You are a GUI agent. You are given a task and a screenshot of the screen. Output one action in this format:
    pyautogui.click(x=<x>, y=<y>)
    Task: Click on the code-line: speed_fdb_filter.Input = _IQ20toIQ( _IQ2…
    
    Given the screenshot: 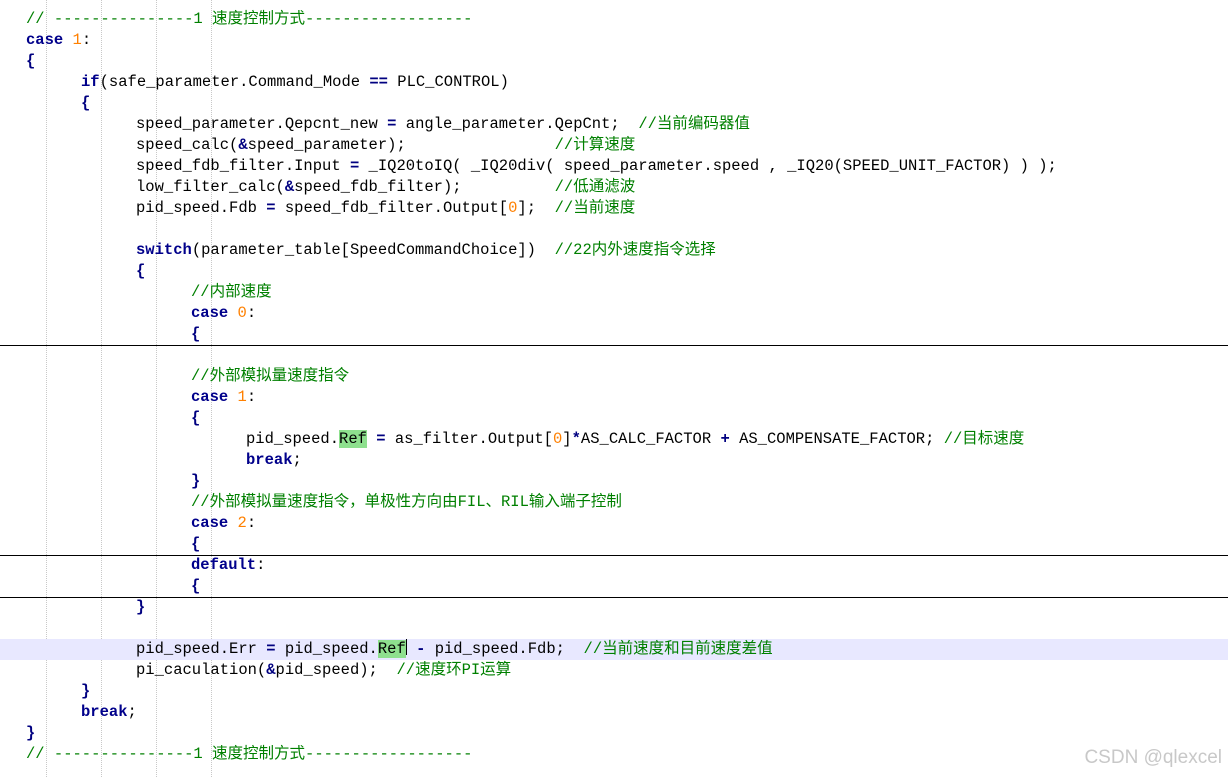 What is the action you would take?
    pyautogui.click(x=614, y=166)
    